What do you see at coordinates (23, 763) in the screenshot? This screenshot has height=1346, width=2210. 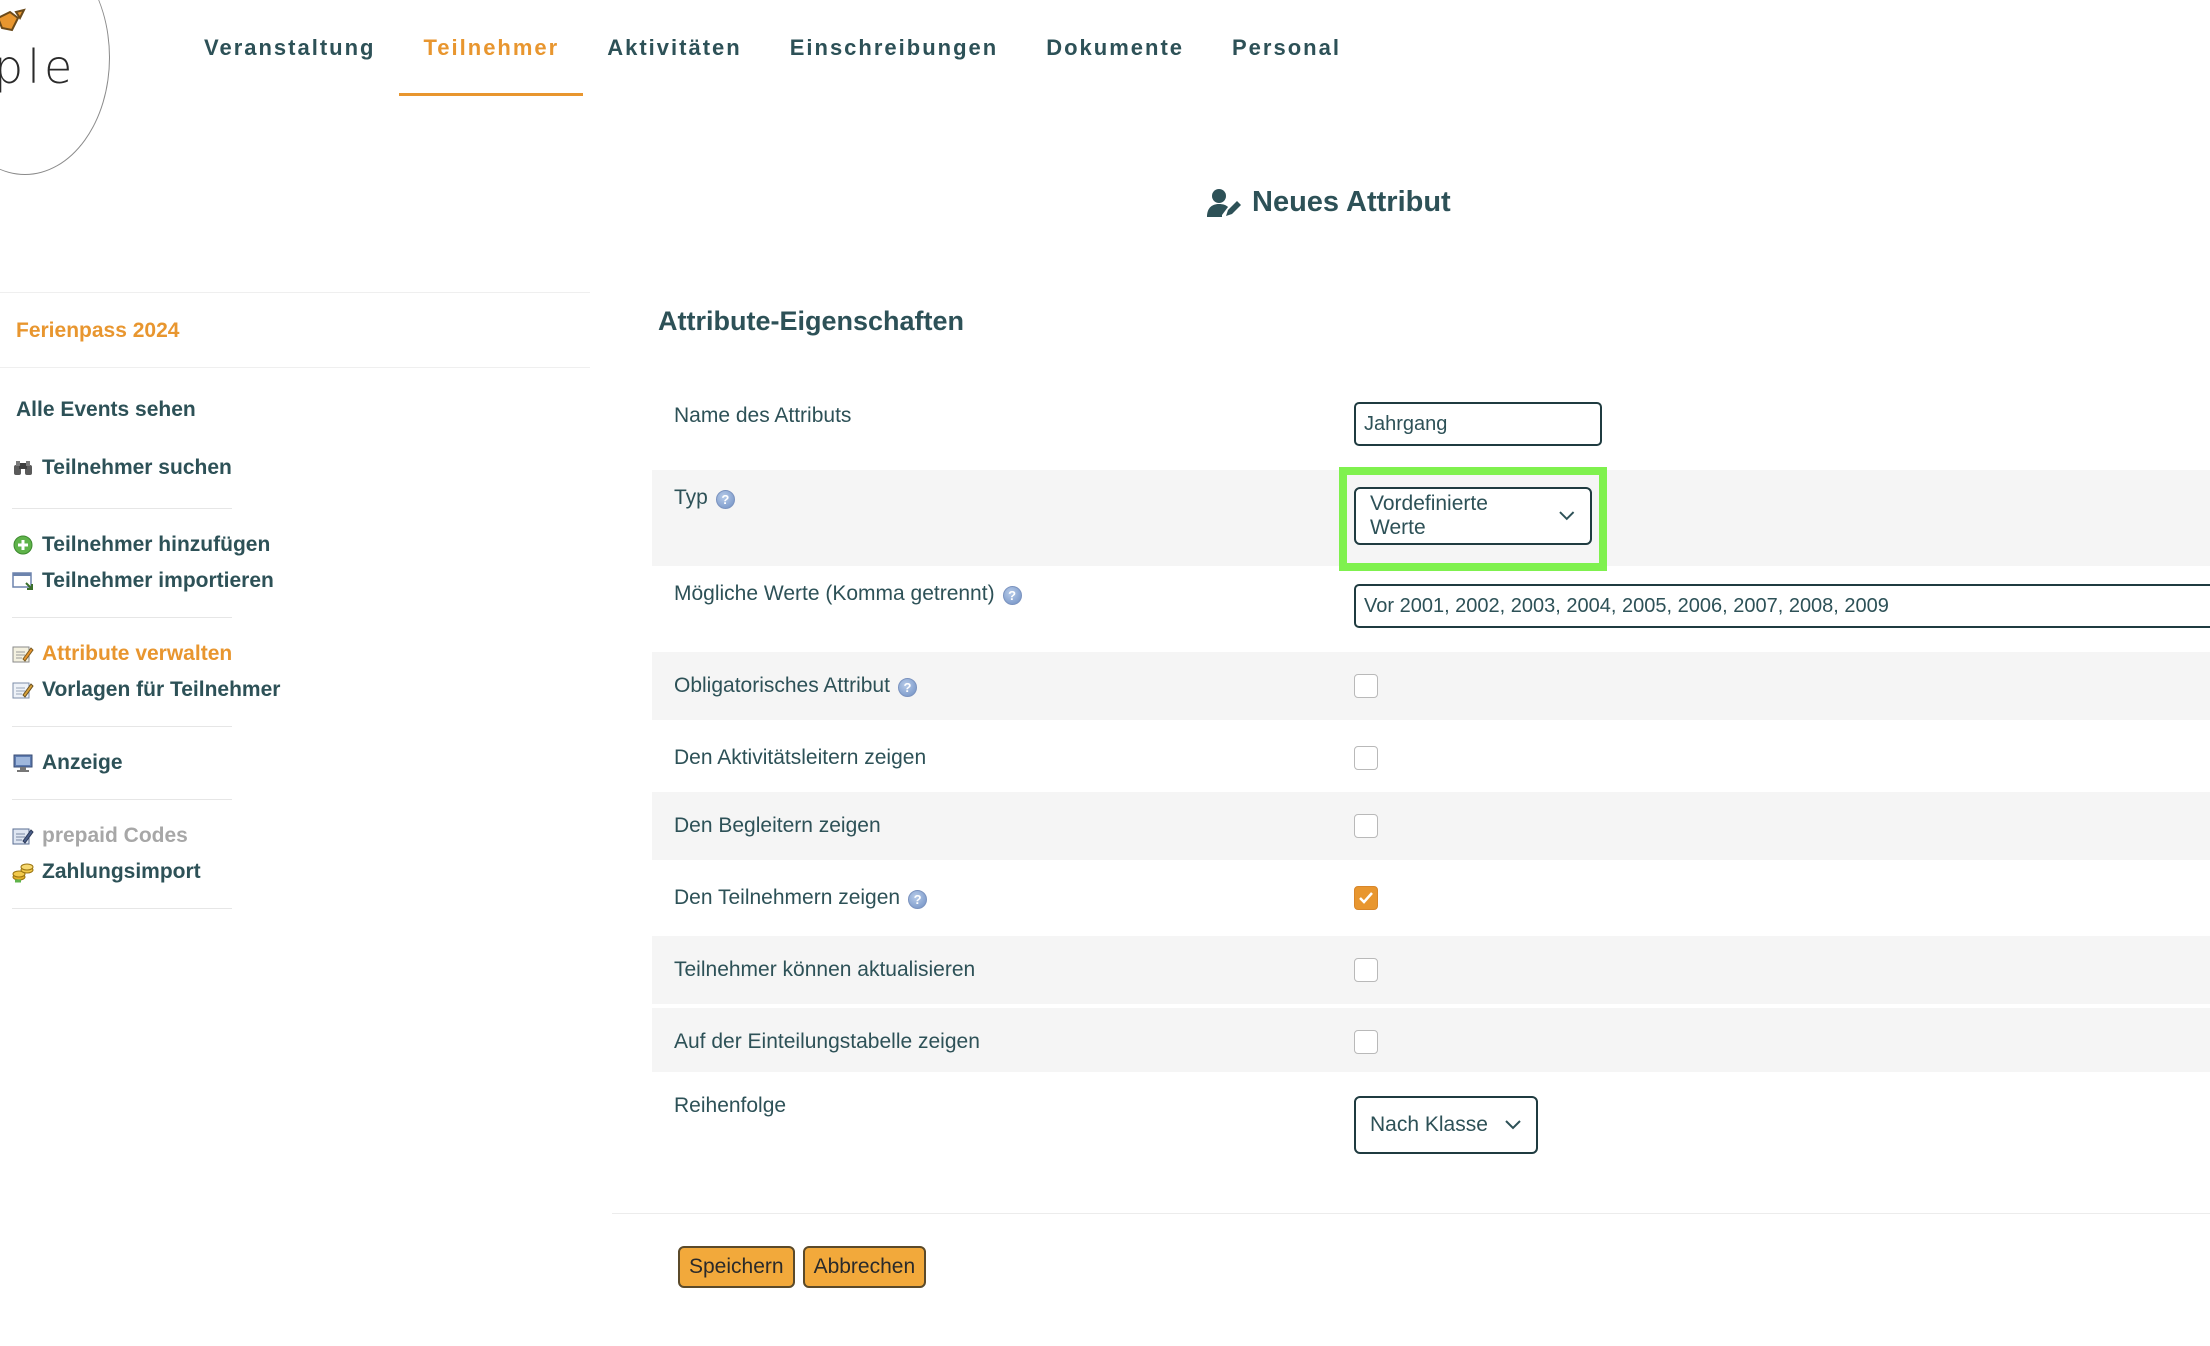 I see `monitor-icon` at bounding box center [23, 763].